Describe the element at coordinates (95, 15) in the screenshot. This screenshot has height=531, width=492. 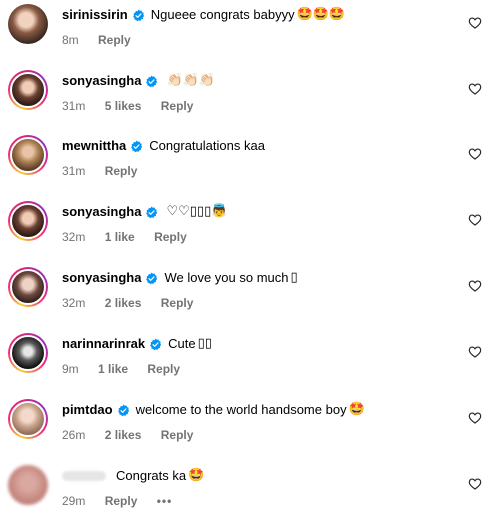
I see `comment-username: sirinissirin` at that location.